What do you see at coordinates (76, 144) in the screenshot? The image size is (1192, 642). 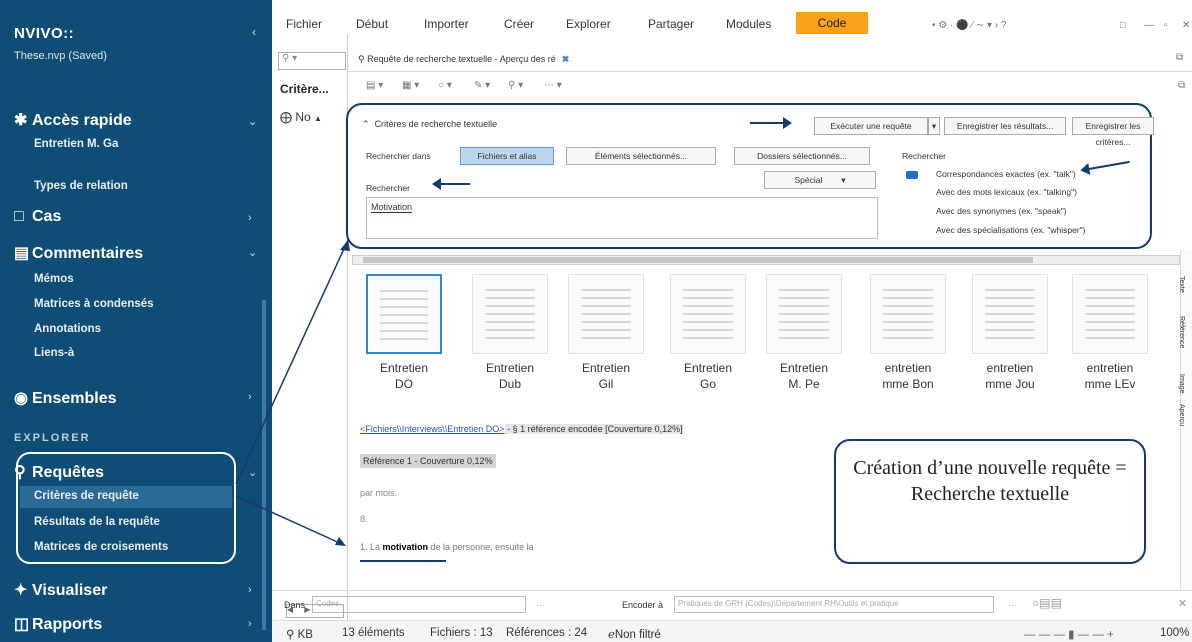 I see `sidebar-subitem: Entretien M. Ga` at bounding box center [76, 144].